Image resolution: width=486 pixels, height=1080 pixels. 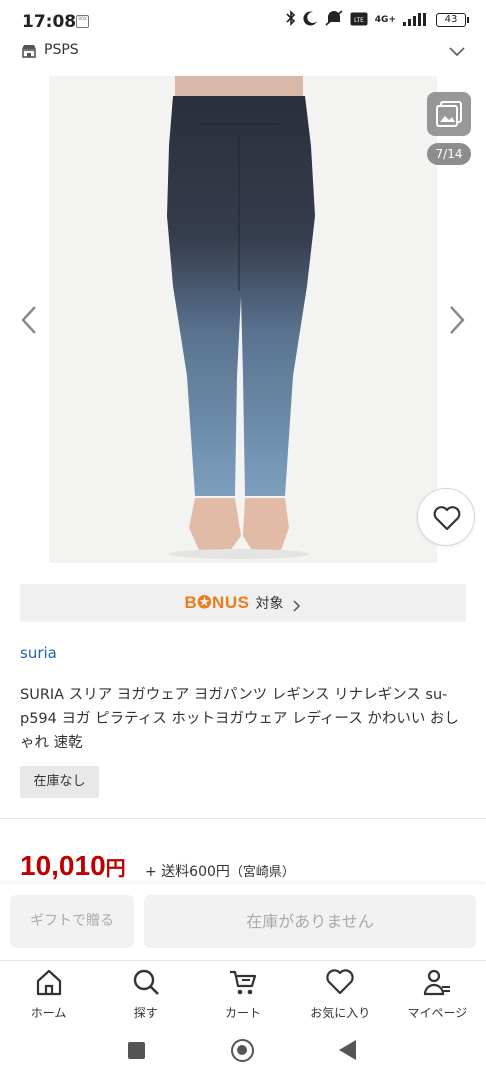 I want to click on bonus-label: 対象, so click(x=269, y=604).